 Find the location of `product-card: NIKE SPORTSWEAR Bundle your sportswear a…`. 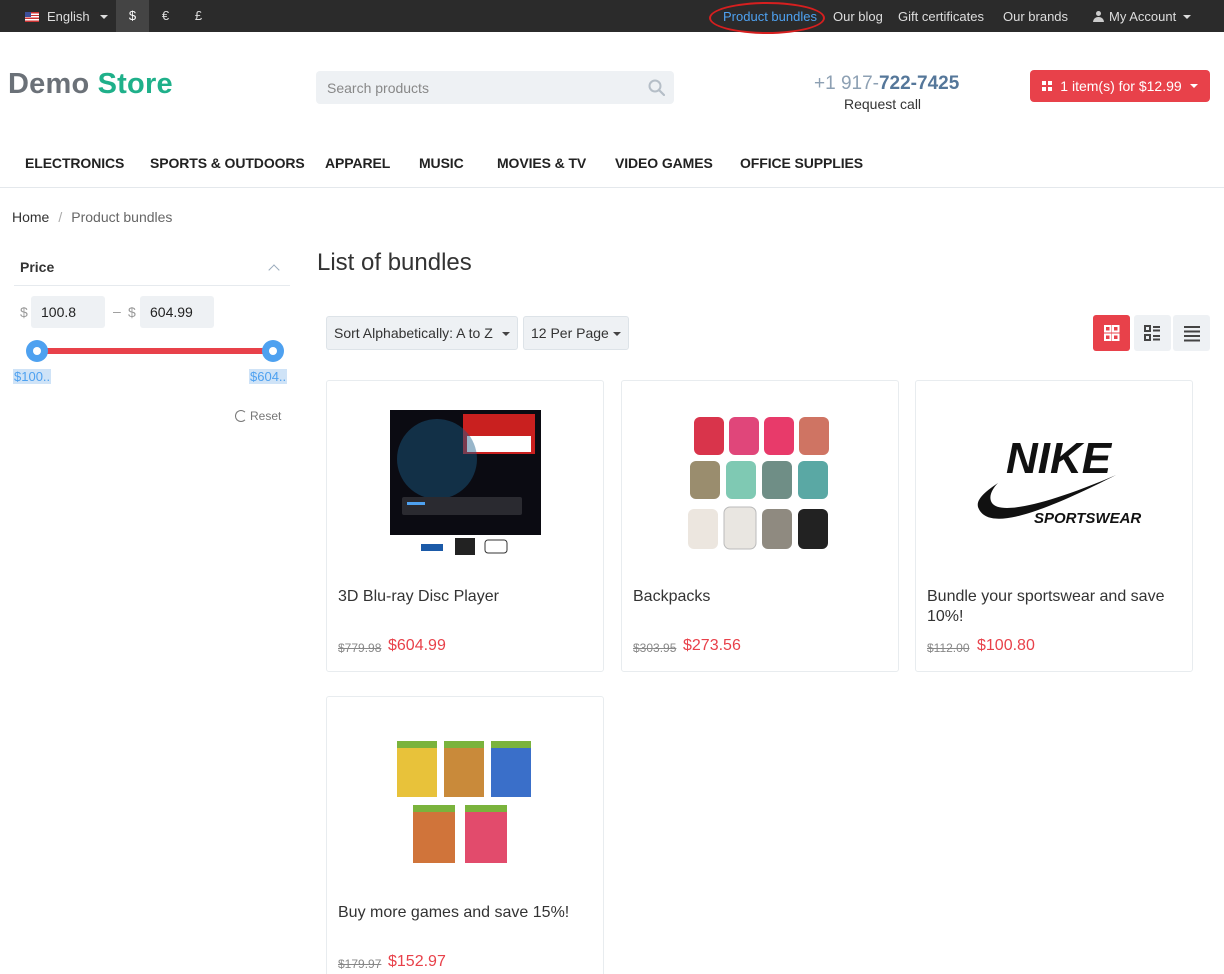

product-card: NIKE SPORTSWEAR Bundle your sportswear a… is located at coordinates (1054, 526).